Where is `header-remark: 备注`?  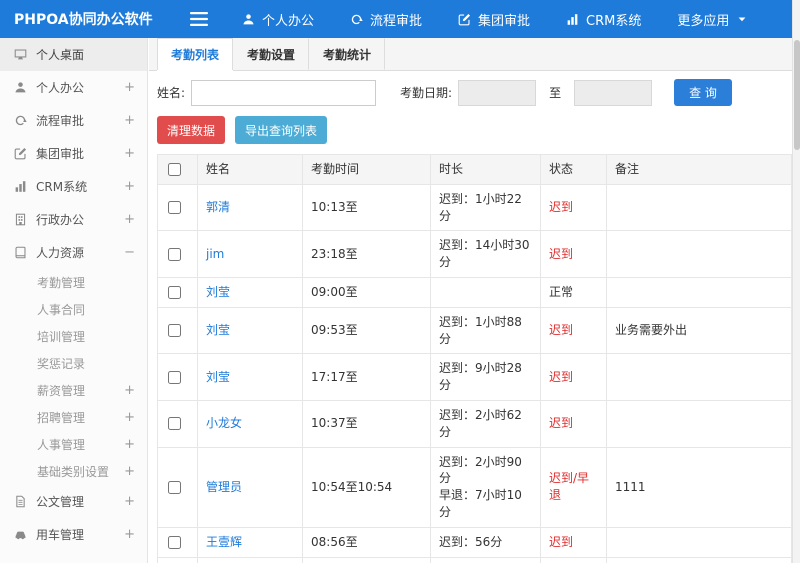 header-remark: 备注 is located at coordinates (699, 169).